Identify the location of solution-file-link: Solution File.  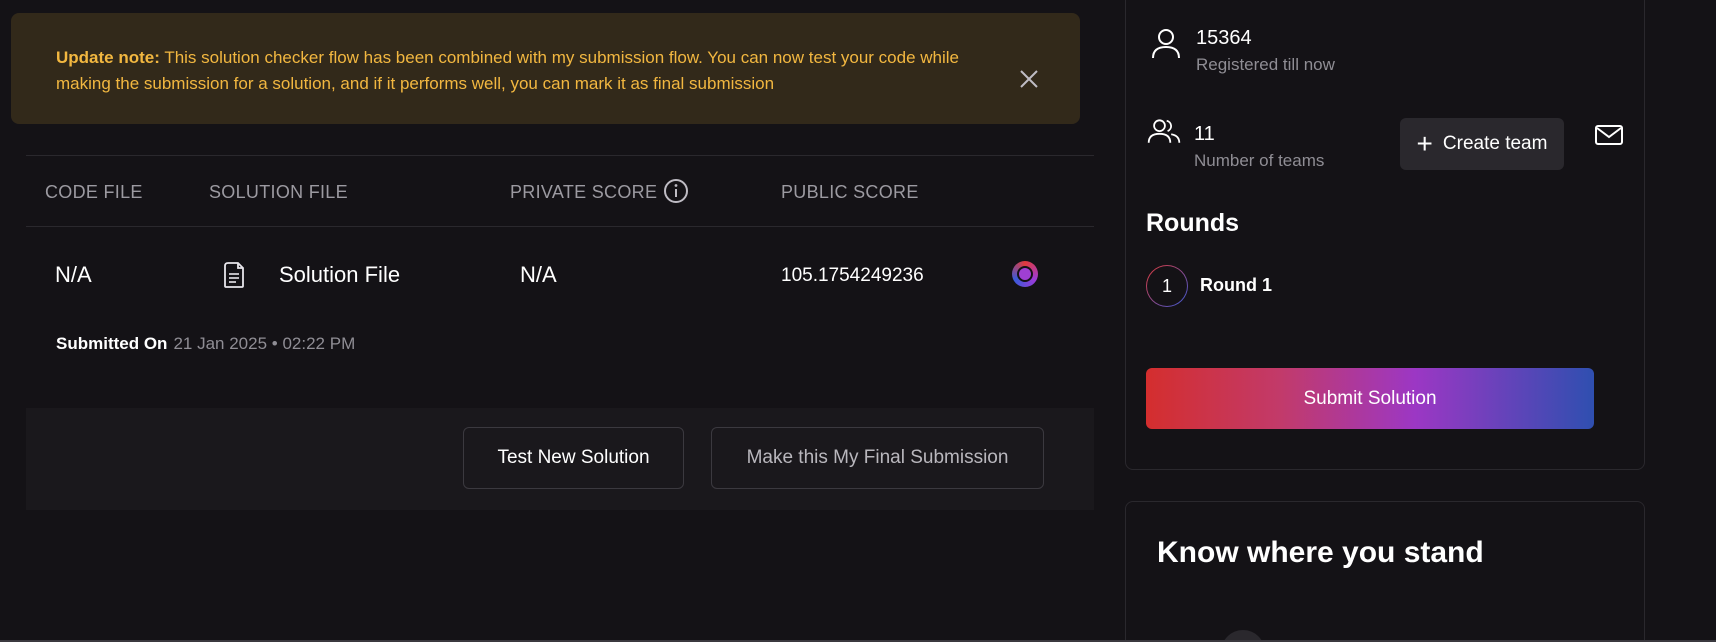
(339, 275).